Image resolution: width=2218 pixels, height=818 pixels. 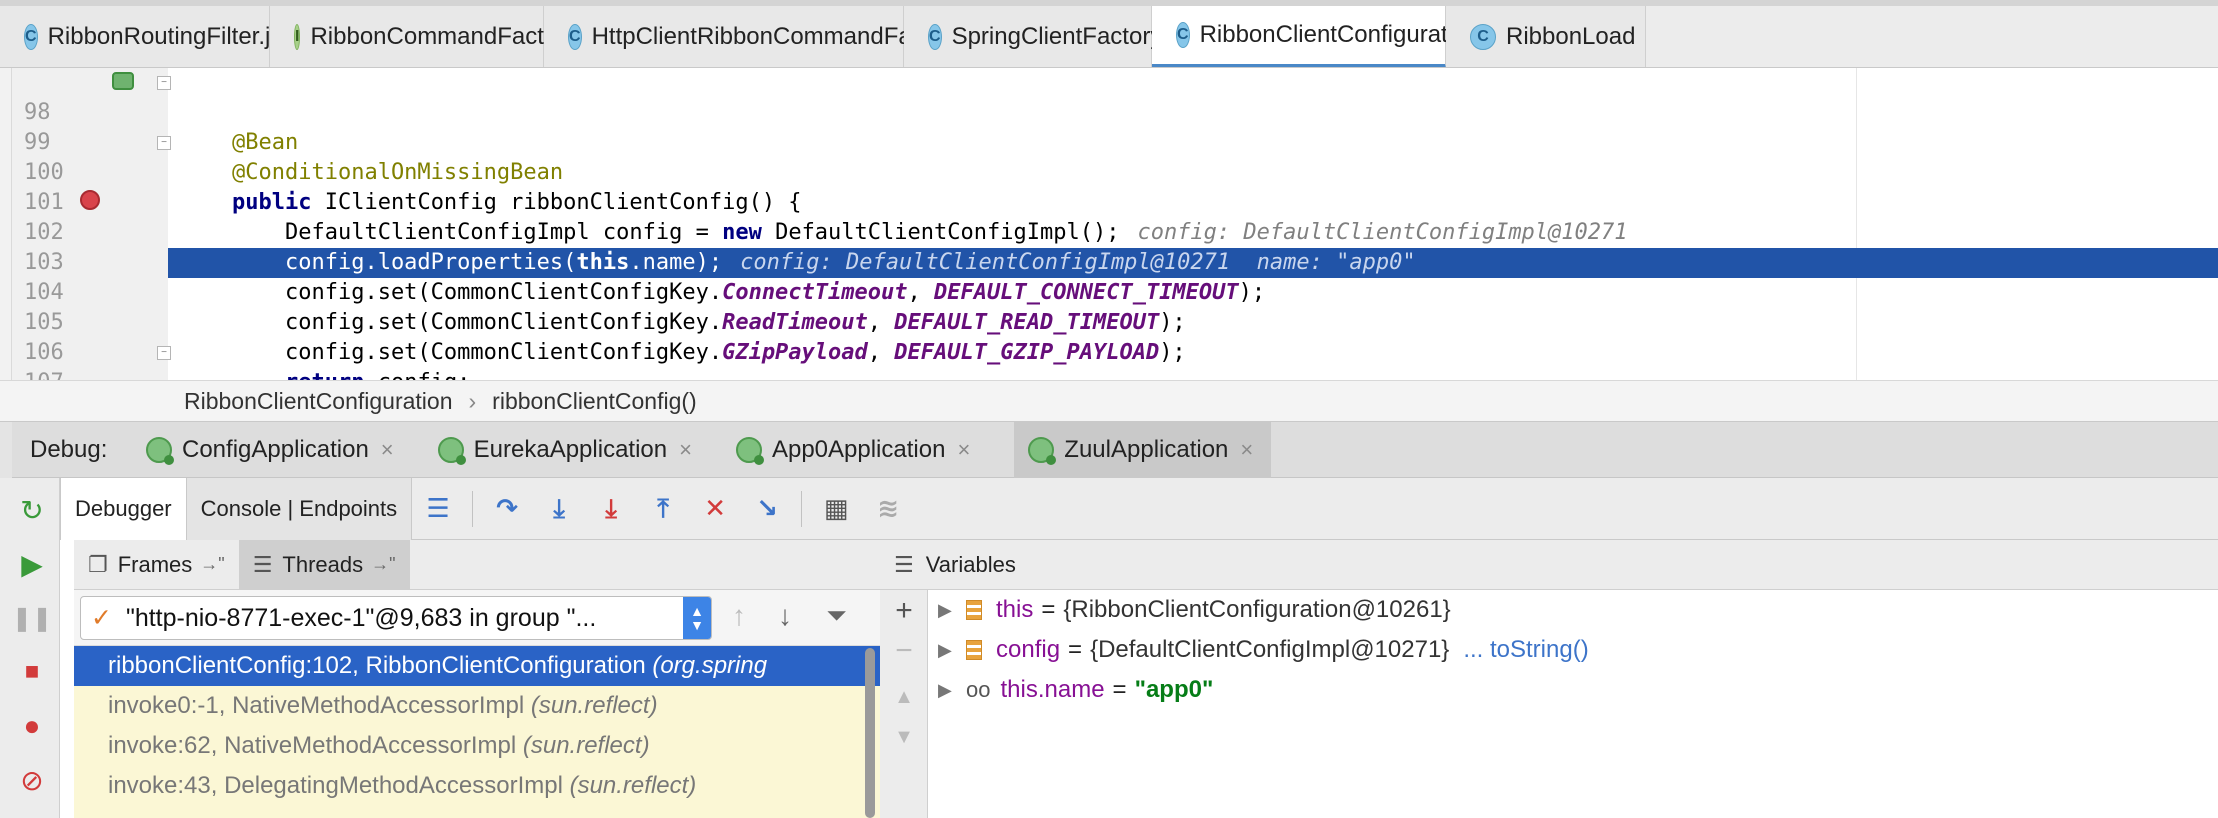 I want to click on force-step-into-icon: ⤓, so click(x=611, y=509).